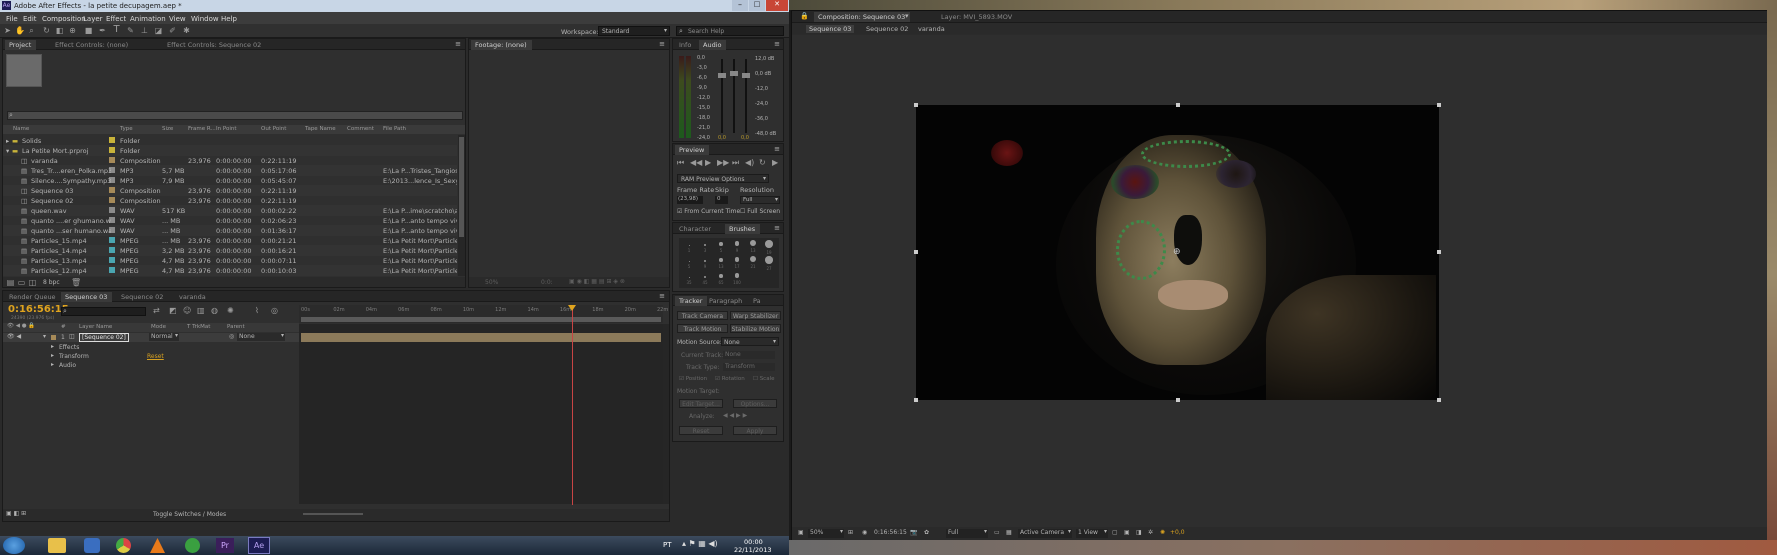 The height and width of the screenshot is (555, 1777). What do you see at coordinates (230, 310) in the screenshot?
I see `brainstorm-icon: ✺` at bounding box center [230, 310].